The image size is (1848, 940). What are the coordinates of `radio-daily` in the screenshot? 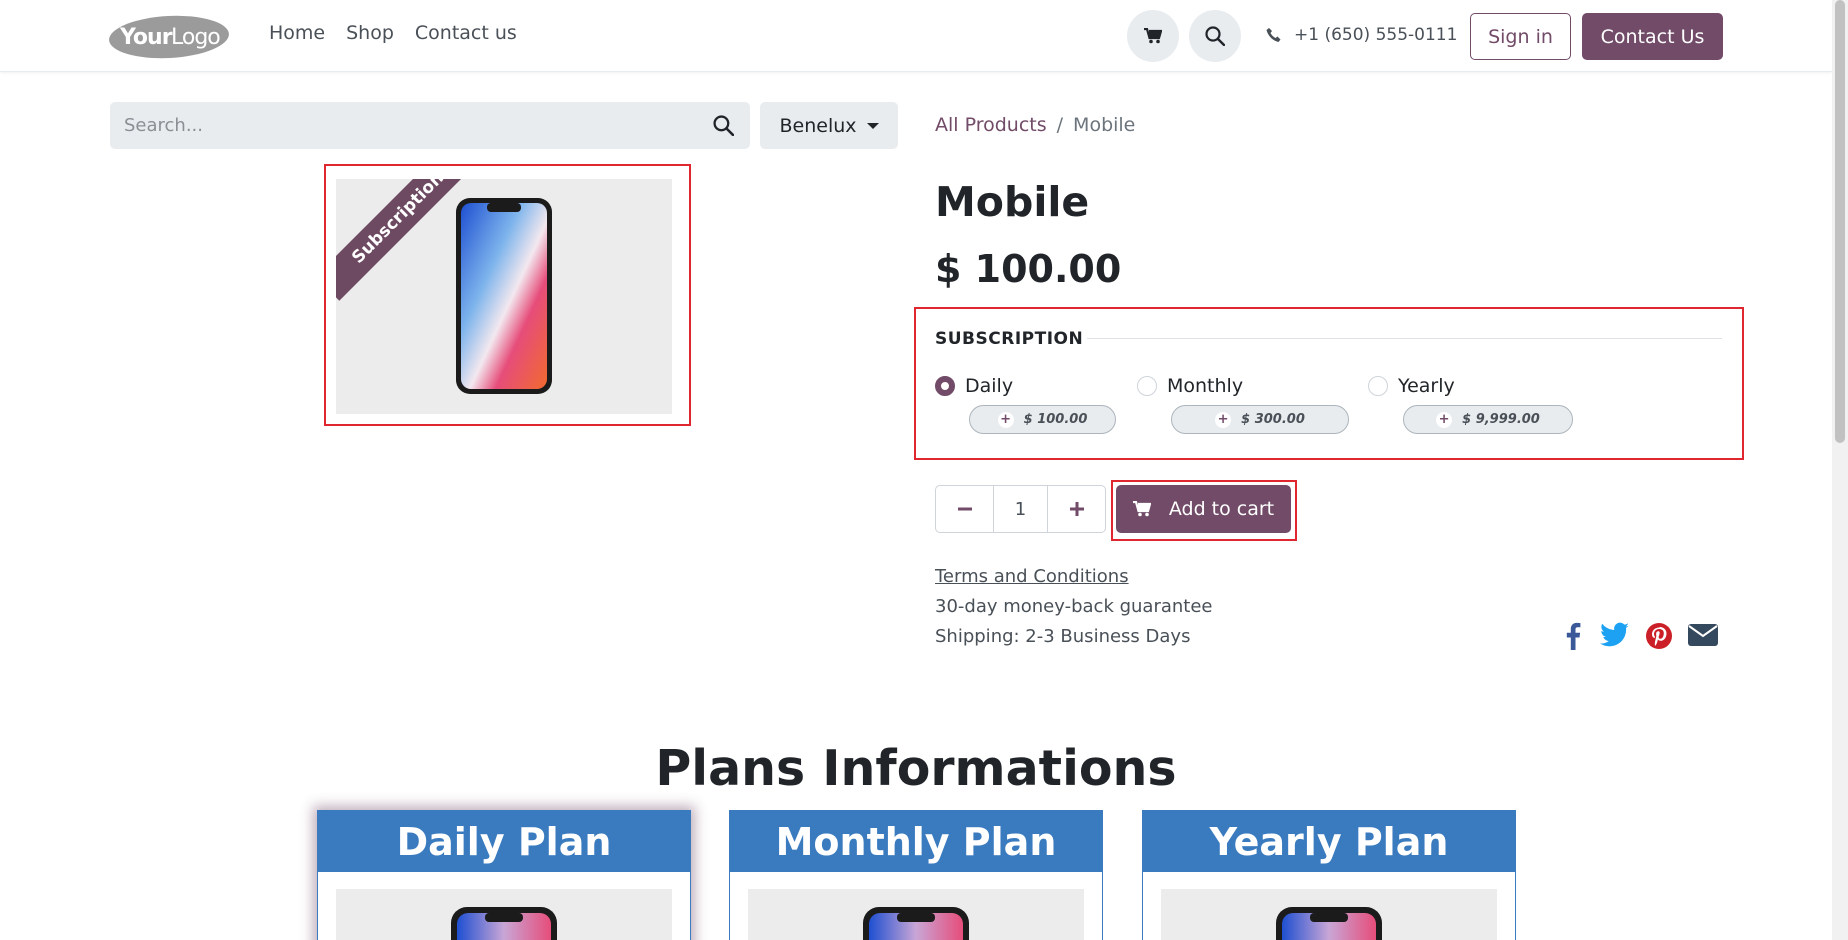 It's located at (945, 386).